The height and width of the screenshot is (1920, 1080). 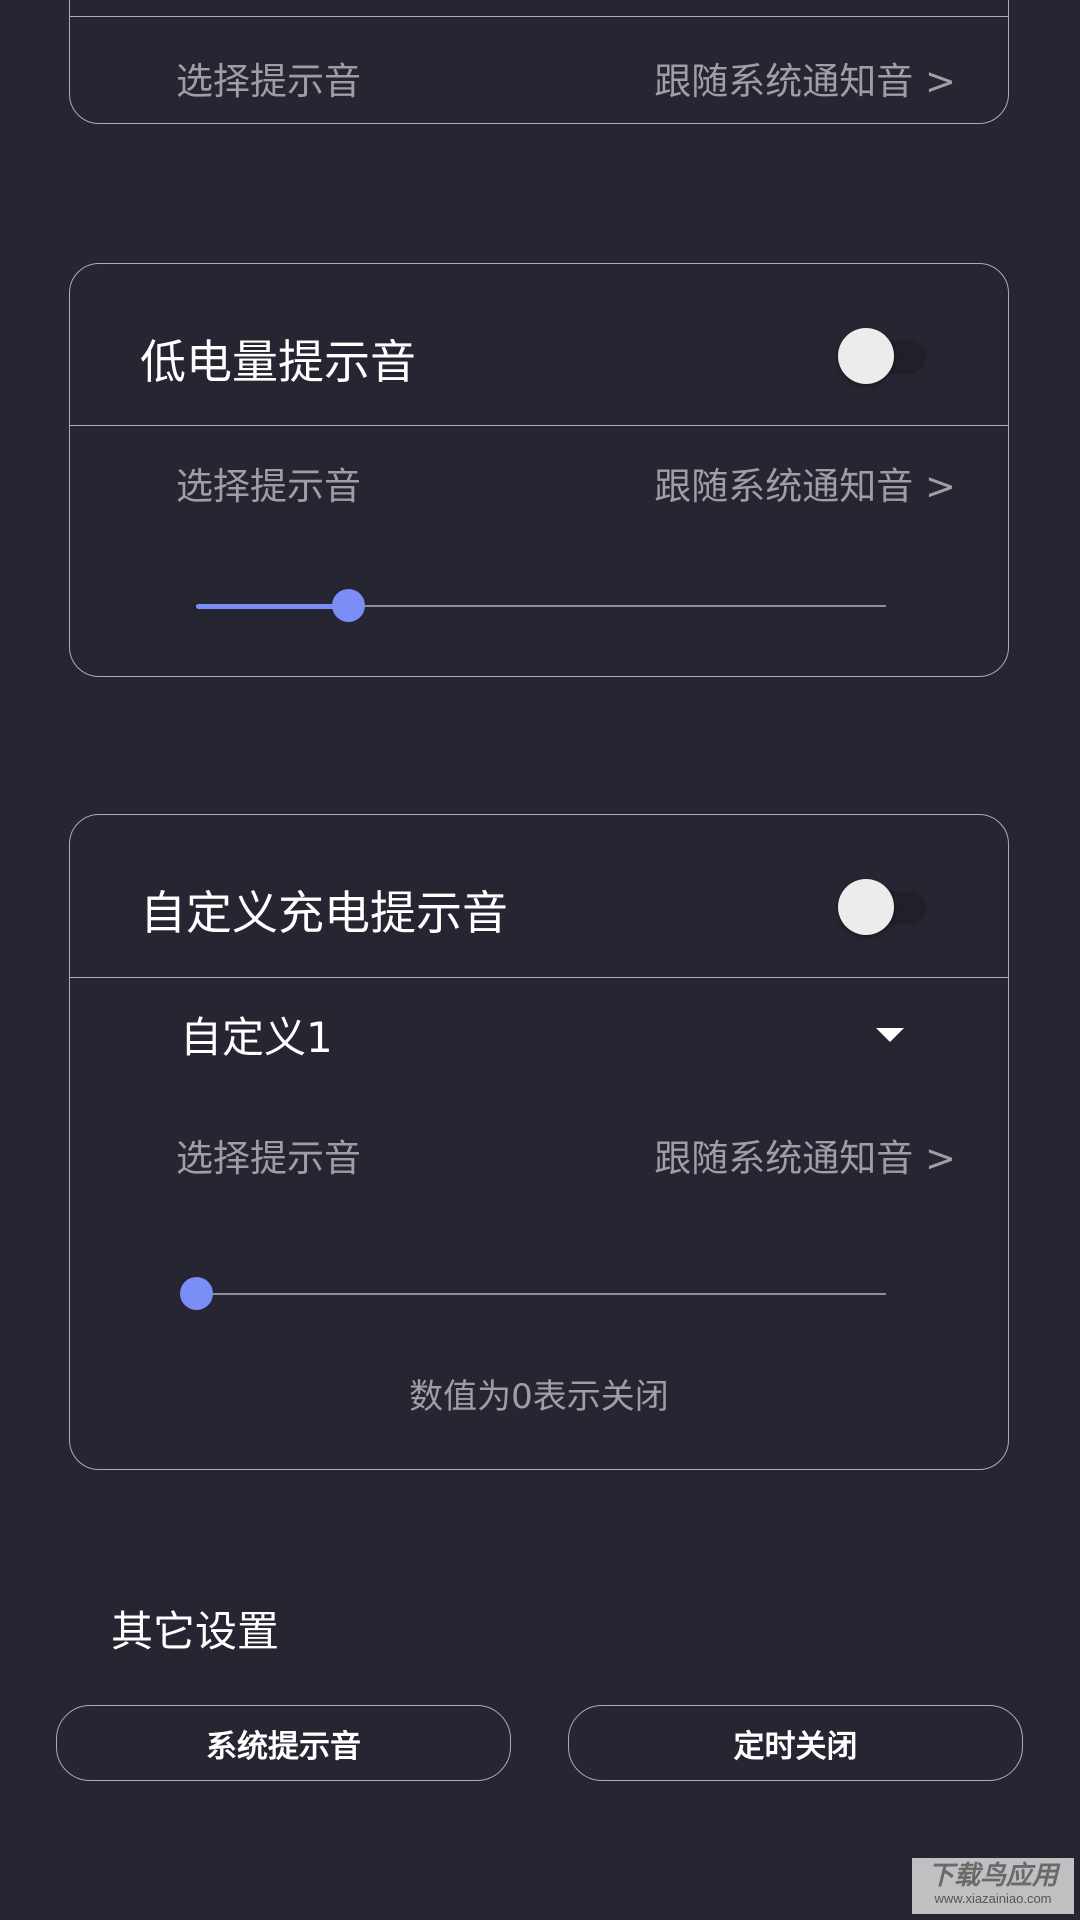 I want to click on watermark-main: 下载鸟应用, so click(x=992, y=1875).